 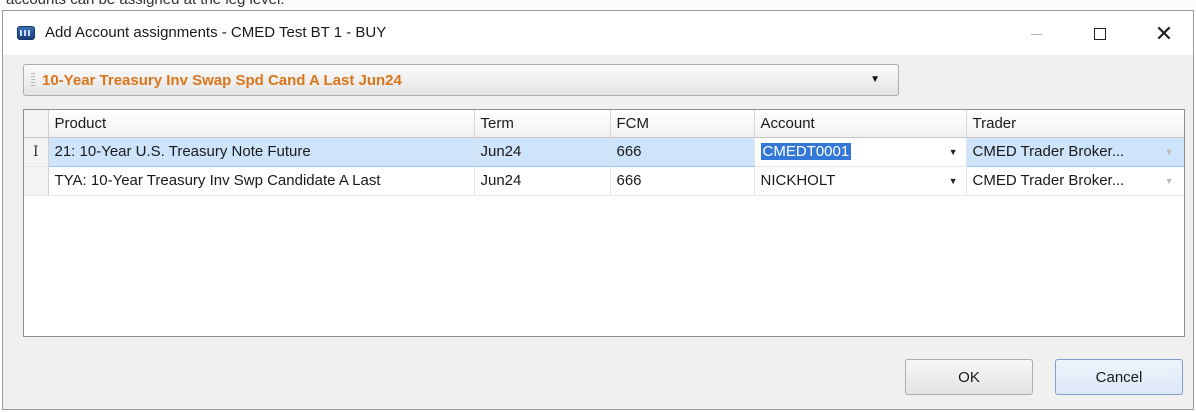 What do you see at coordinates (36, 124) in the screenshot?
I see `row-header-corner` at bounding box center [36, 124].